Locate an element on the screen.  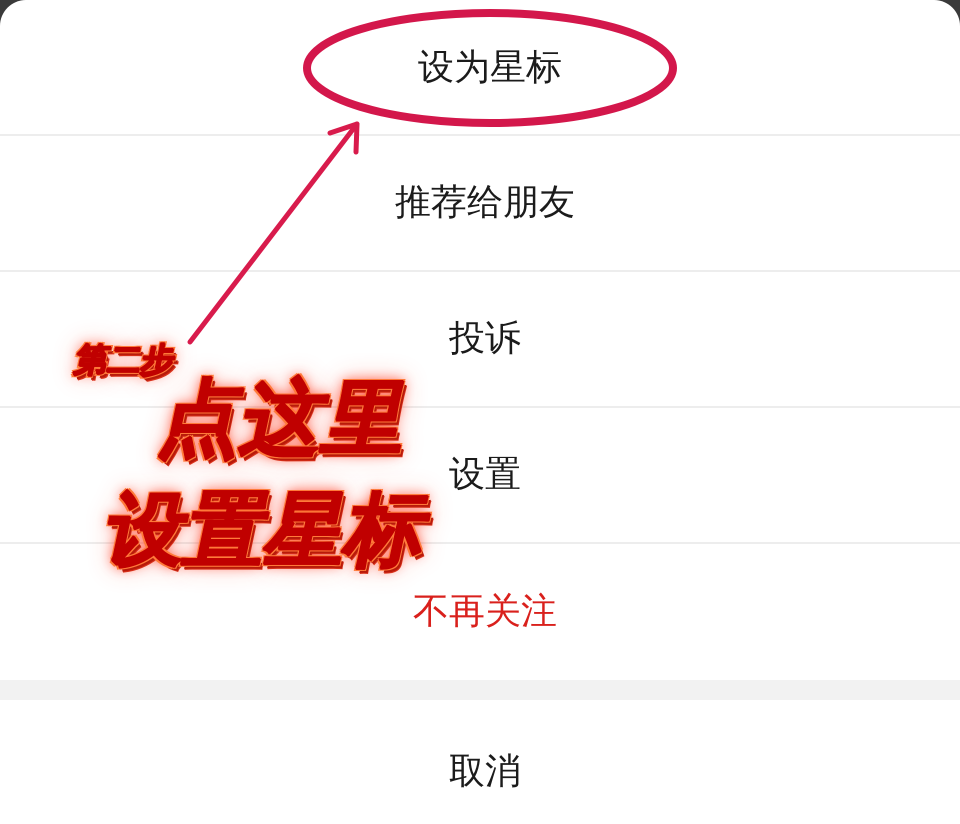
menu-item: 投诉 is located at coordinates (485, 339).